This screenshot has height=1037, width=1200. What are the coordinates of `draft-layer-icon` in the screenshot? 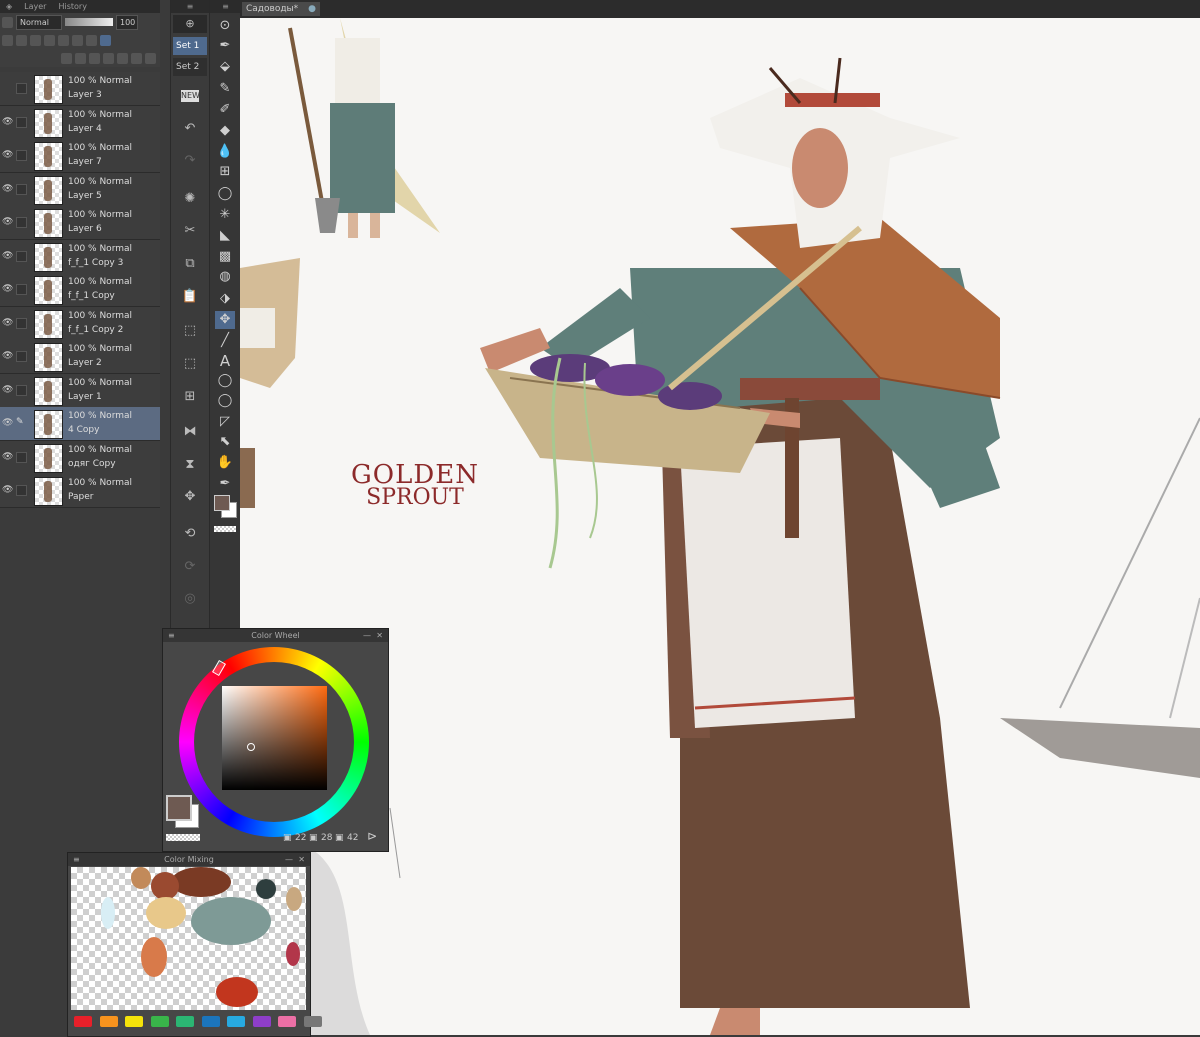 It's located at (77, 40).